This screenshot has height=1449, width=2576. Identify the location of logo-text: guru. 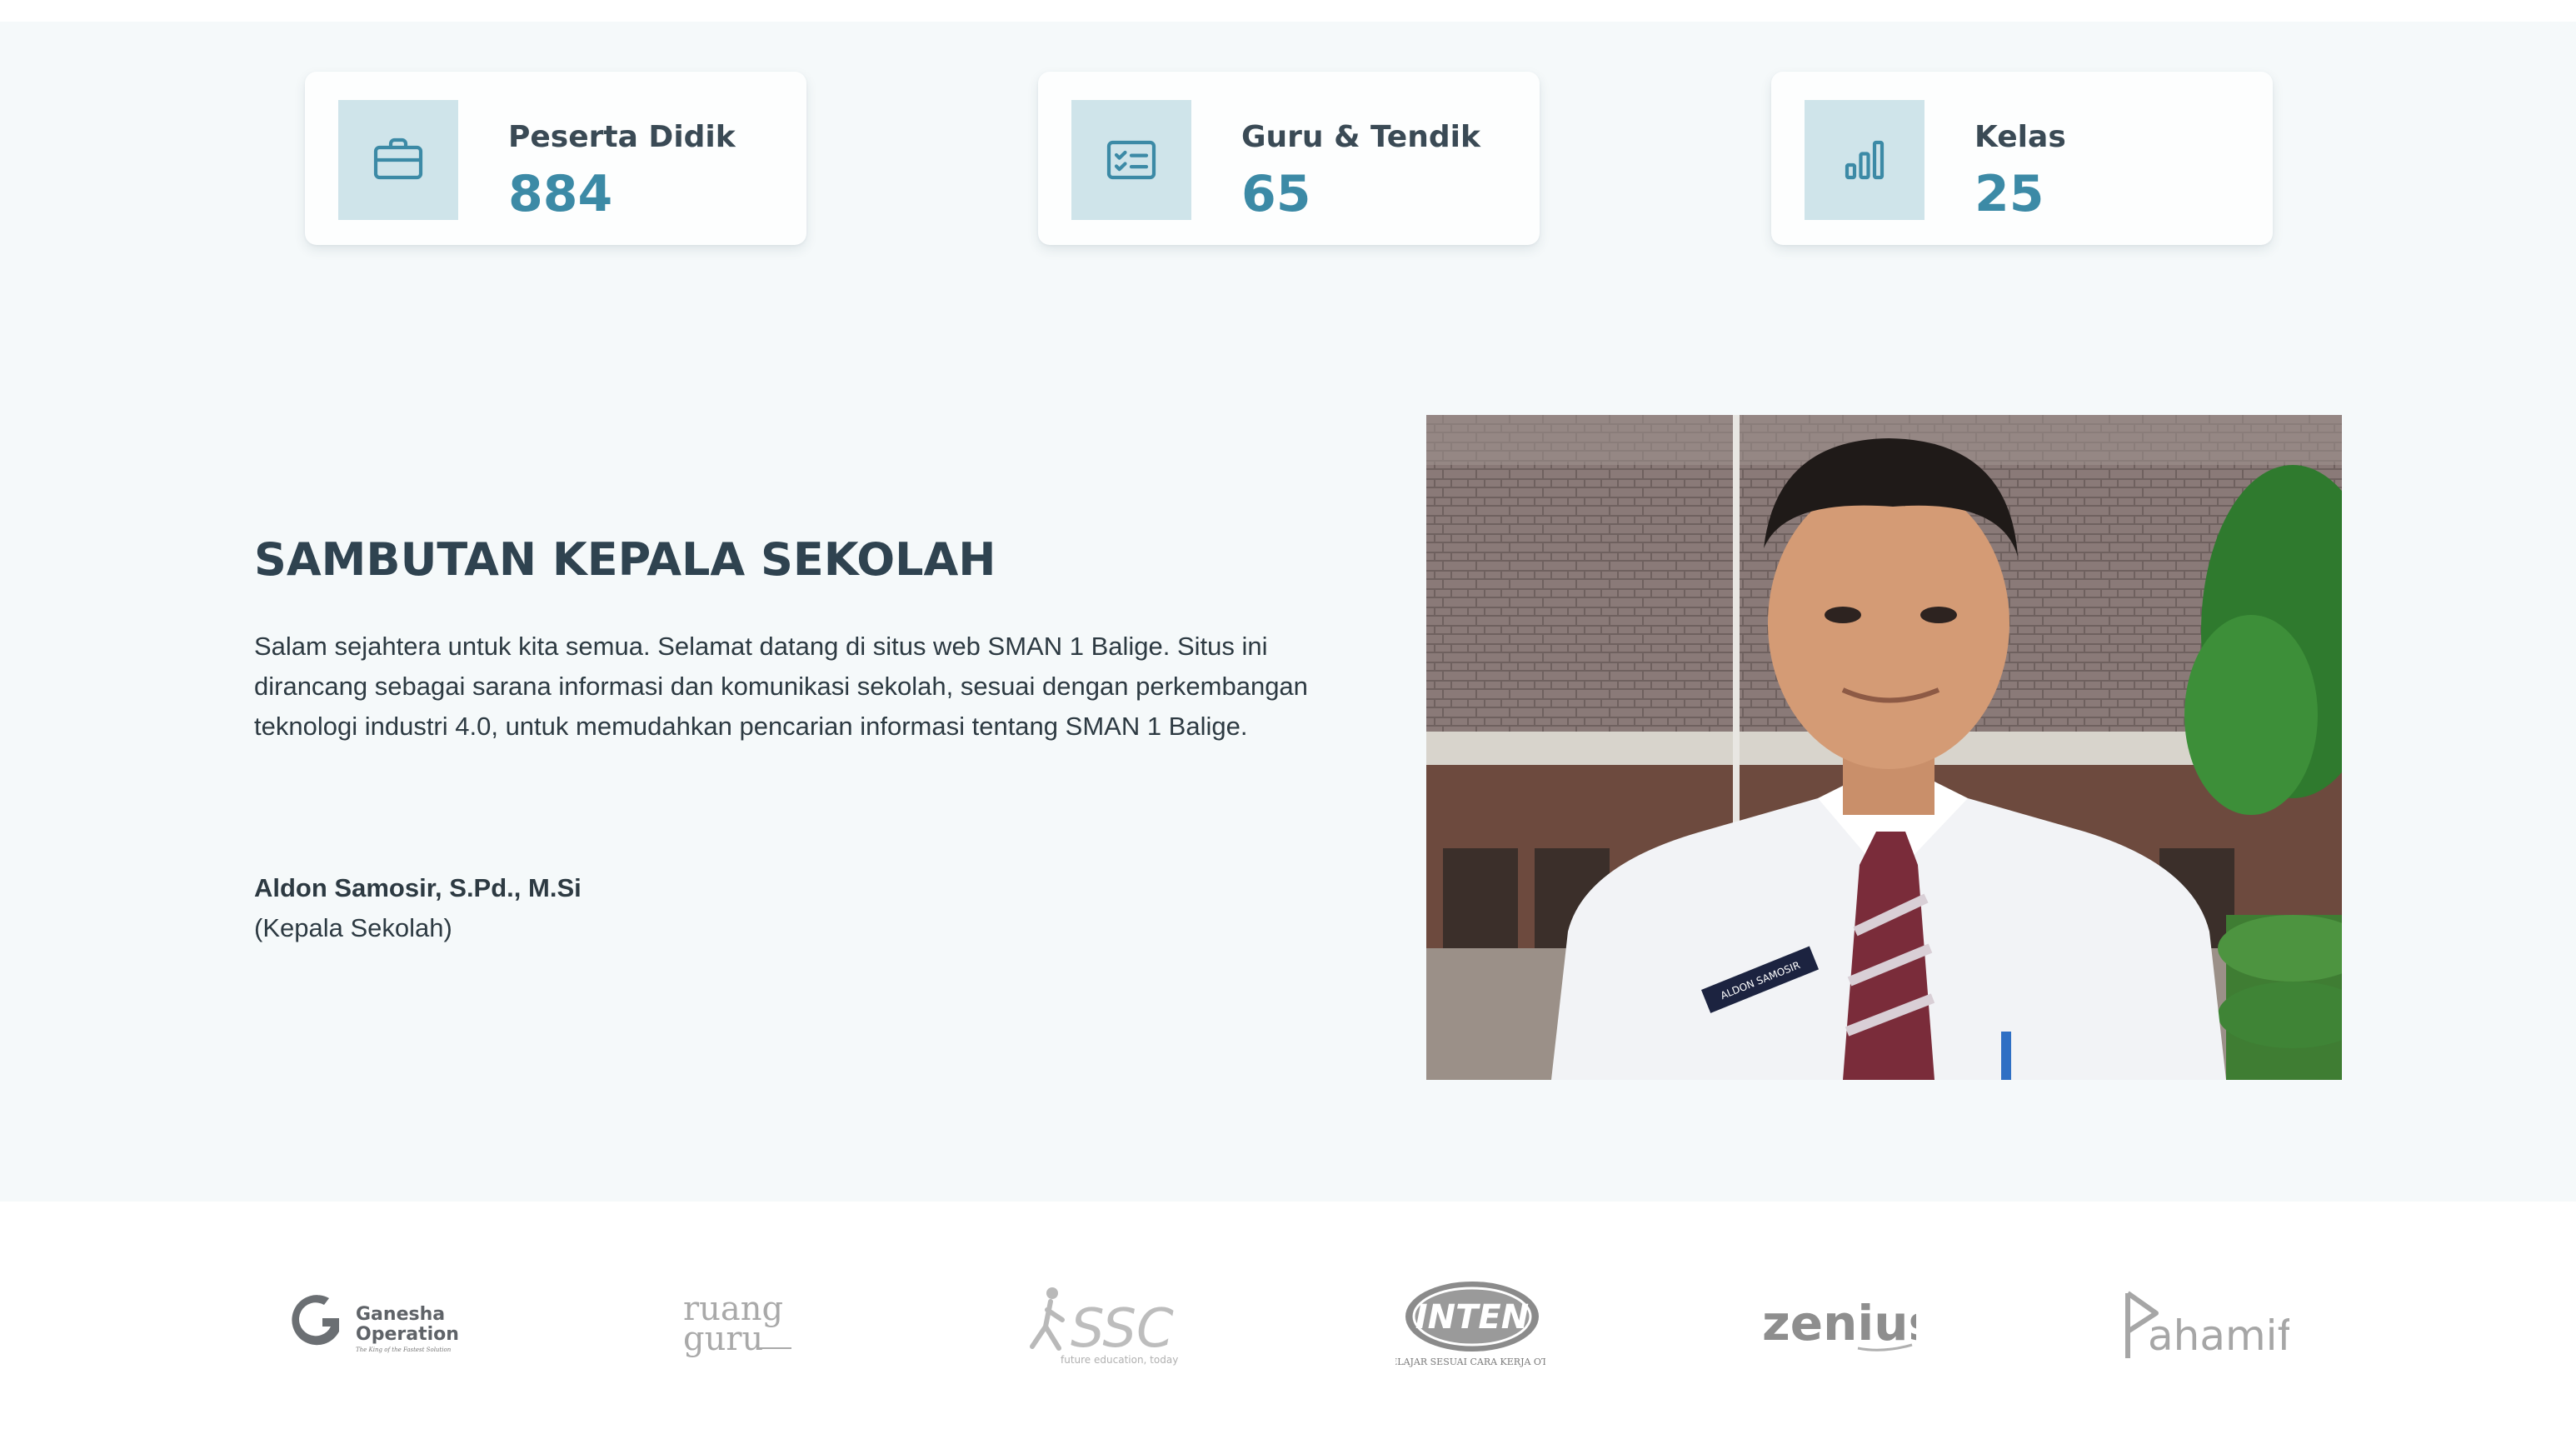
(723, 1339).